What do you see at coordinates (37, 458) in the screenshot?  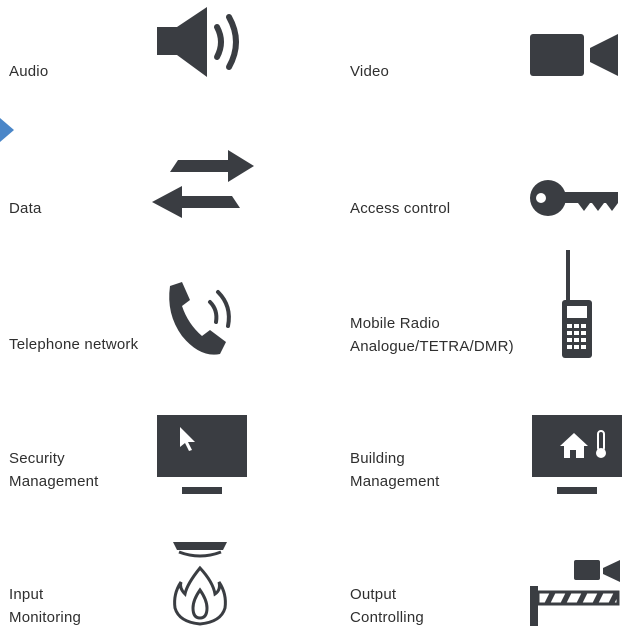 I see `security-management-label-1: Security` at bounding box center [37, 458].